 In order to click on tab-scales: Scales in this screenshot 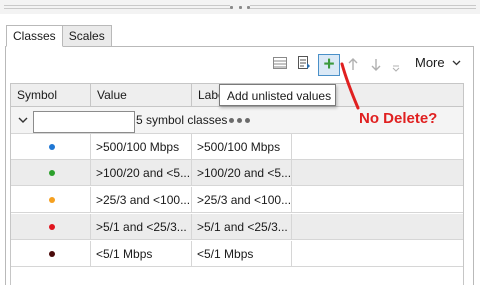, I will do `click(86, 36)`.